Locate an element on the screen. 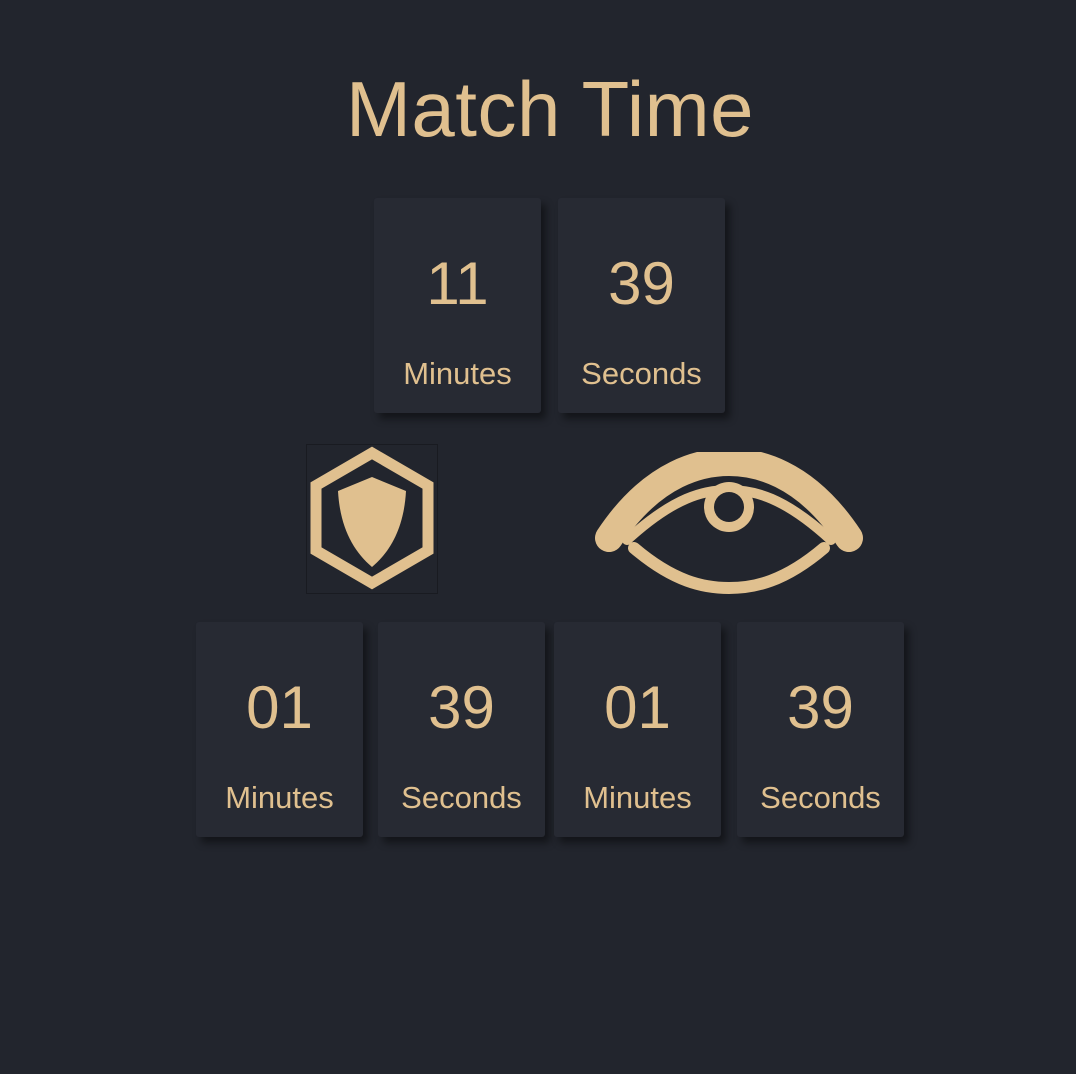  vision-seconds-label: Seconds is located at coordinates (820, 797).